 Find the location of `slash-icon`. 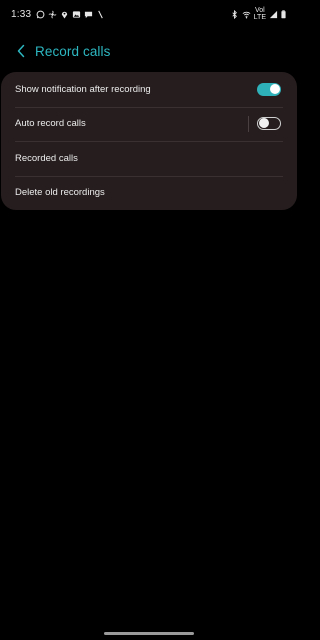

slash-icon is located at coordinates (101, 14).